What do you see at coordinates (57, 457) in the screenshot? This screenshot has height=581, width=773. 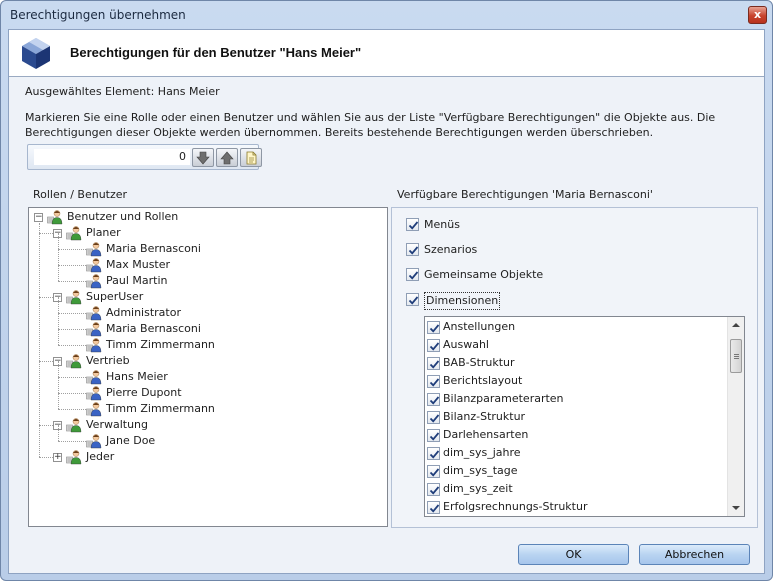 I see `expand-toggle: +` at bounding box center [57, 457].